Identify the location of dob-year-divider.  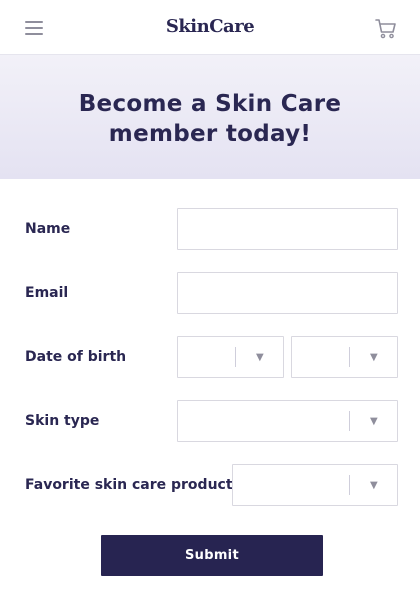
(349, 357).